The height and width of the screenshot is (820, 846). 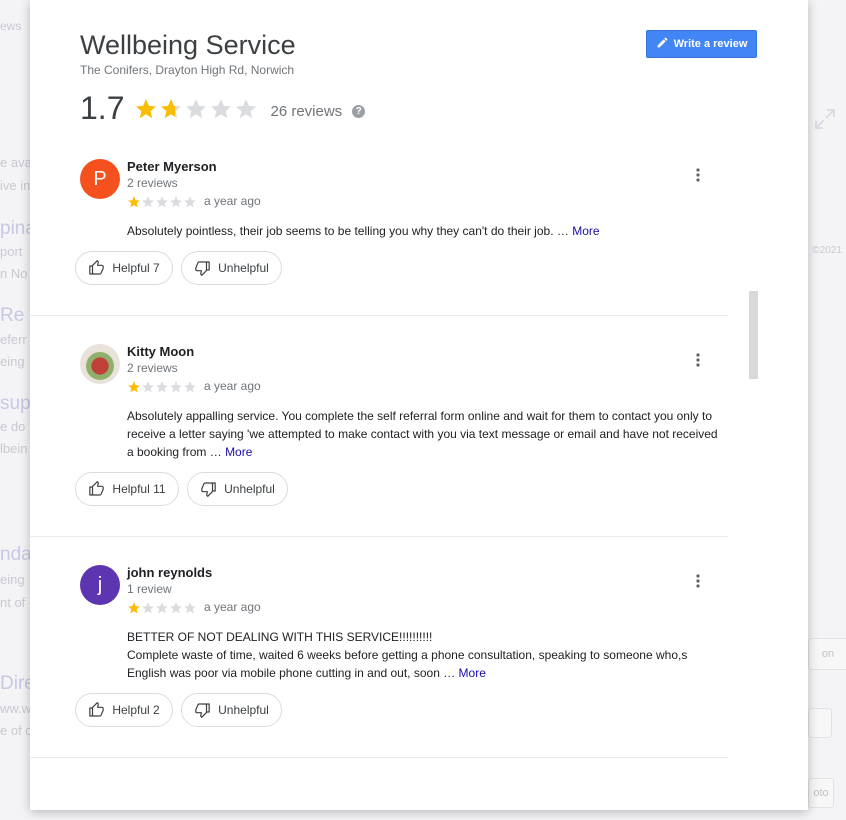 I want to click on bg-fragment: n No, so click(x=14, y=273).